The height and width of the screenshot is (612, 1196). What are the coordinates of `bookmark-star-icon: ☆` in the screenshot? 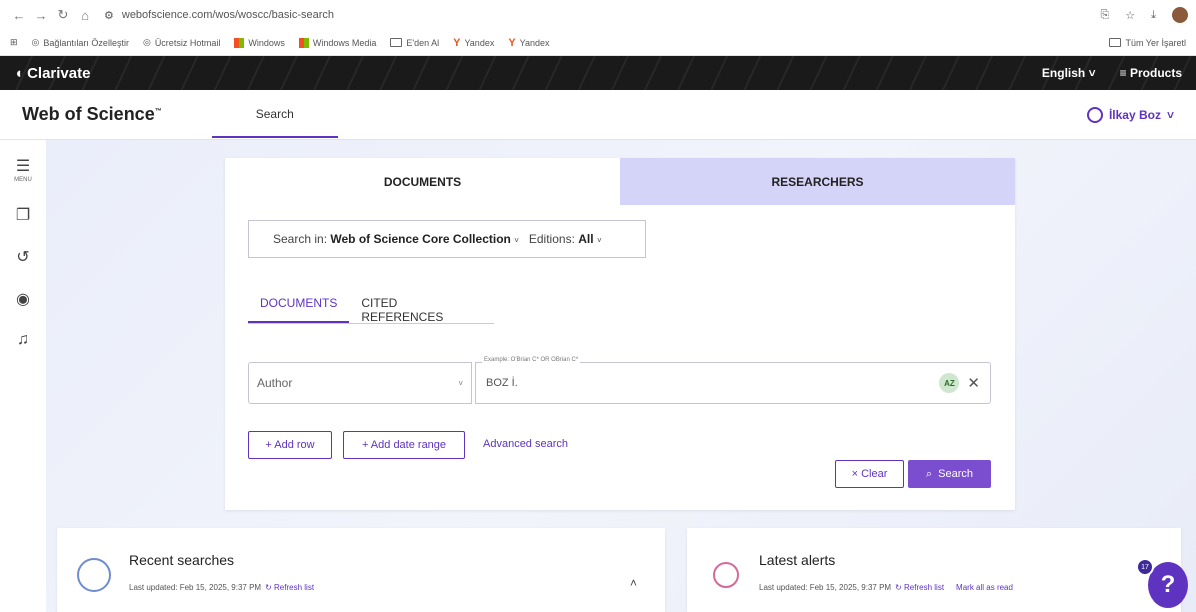 It's located at (1130, 15).